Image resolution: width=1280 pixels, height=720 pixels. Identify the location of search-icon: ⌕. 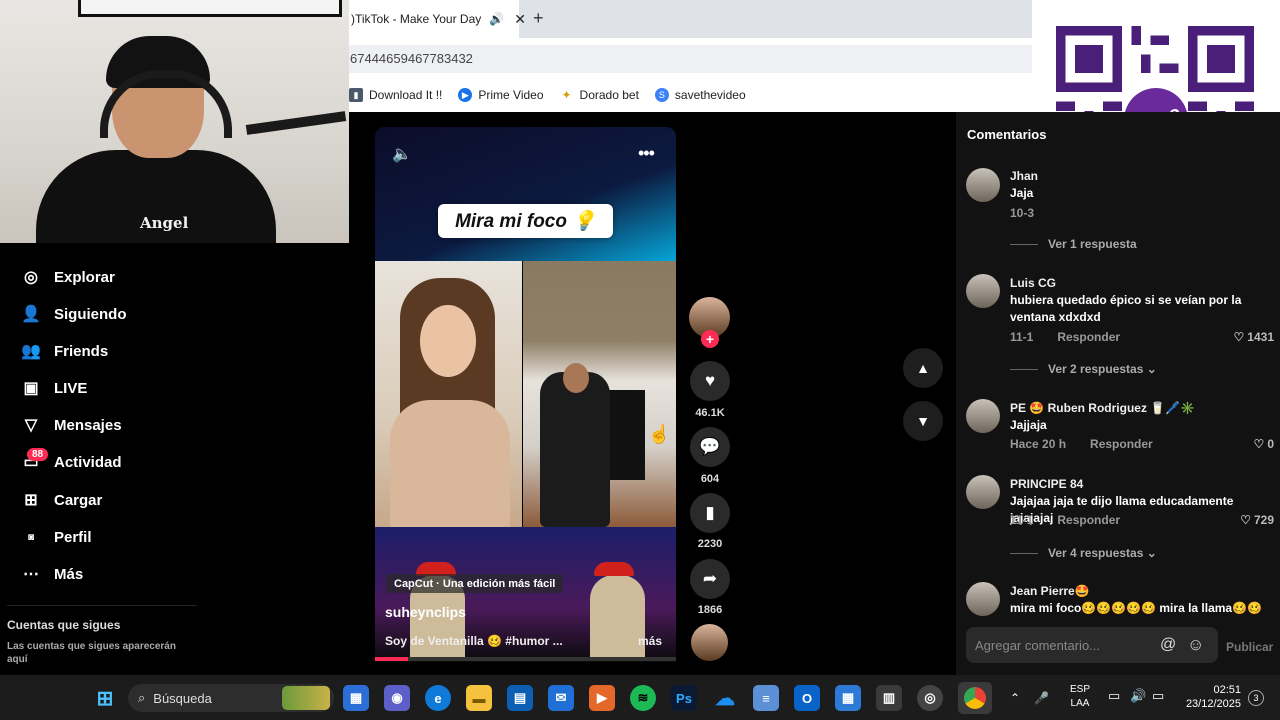
(142, 697).